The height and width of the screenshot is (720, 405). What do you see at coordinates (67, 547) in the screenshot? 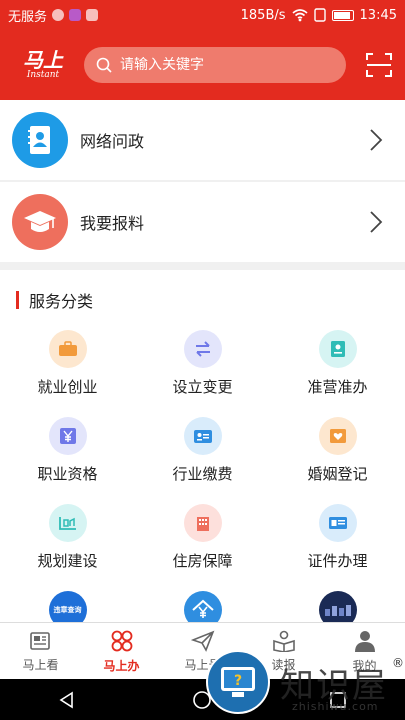
I see `service-planning-construction: 规划建设` at bounding box center [67, 547].